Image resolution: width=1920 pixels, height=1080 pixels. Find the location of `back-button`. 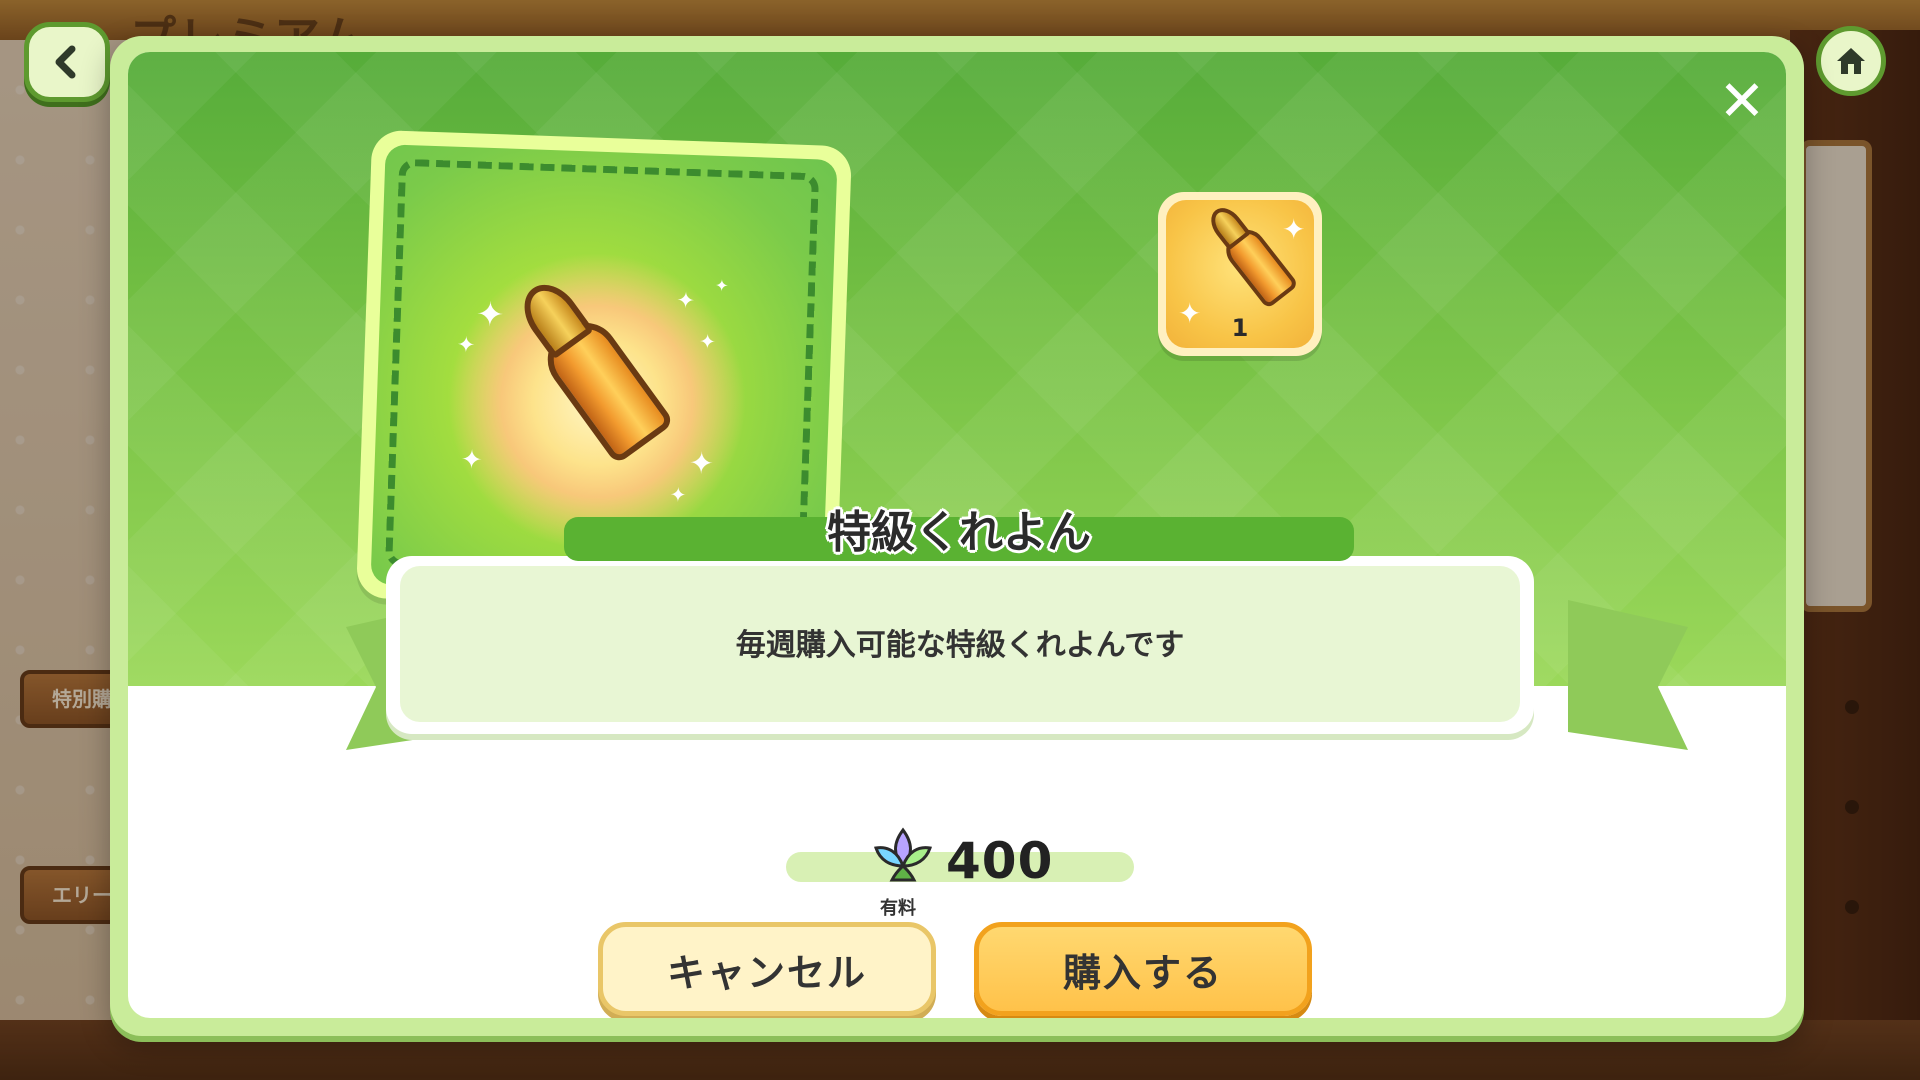

back-button is located at coordinates (67, 62).